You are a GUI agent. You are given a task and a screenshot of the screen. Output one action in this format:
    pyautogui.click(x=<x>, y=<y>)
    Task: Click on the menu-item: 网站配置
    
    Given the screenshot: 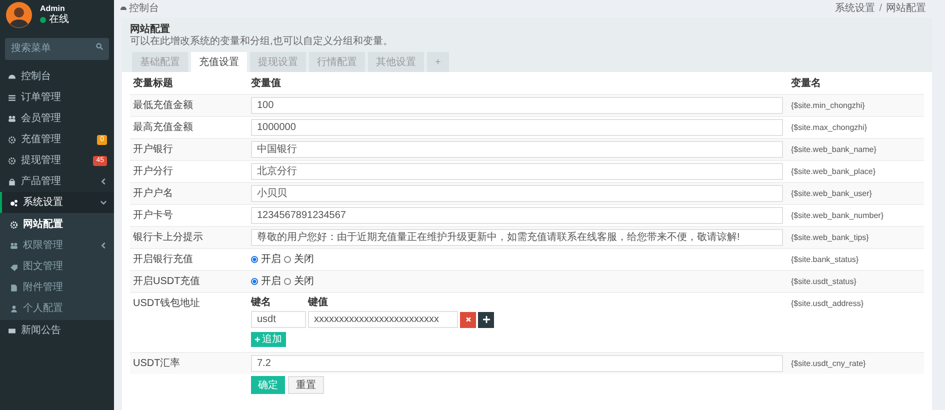 What is the action you would take?
    pyautogui.click(x=57, y=224)
    